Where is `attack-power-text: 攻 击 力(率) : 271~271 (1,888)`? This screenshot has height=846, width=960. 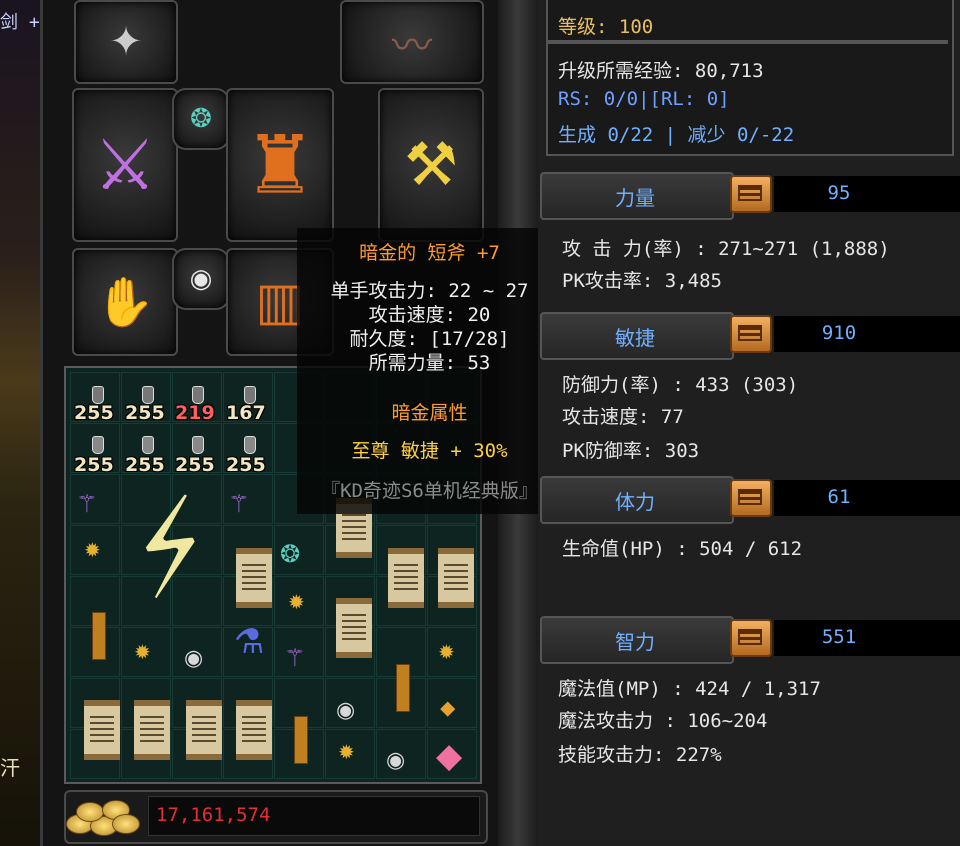
attack-power-text: 攻 击 力(率) : 271~271 (1,888) is located at coordinates (726, 249).